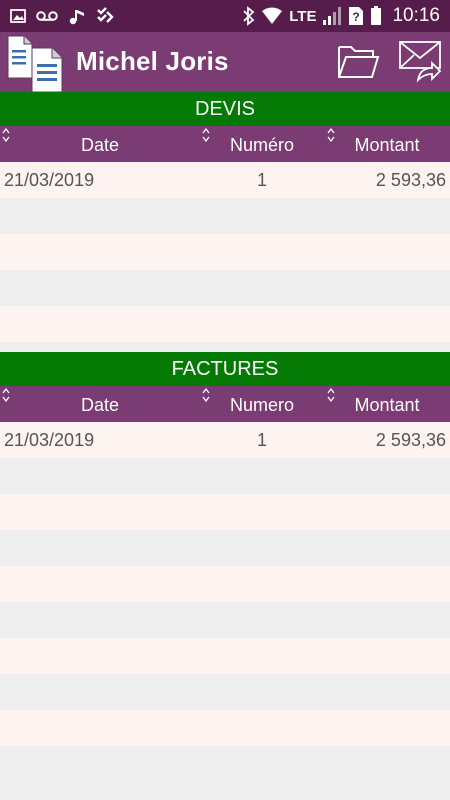  I want to click on devis-date-label: Date, so click(100, 145).